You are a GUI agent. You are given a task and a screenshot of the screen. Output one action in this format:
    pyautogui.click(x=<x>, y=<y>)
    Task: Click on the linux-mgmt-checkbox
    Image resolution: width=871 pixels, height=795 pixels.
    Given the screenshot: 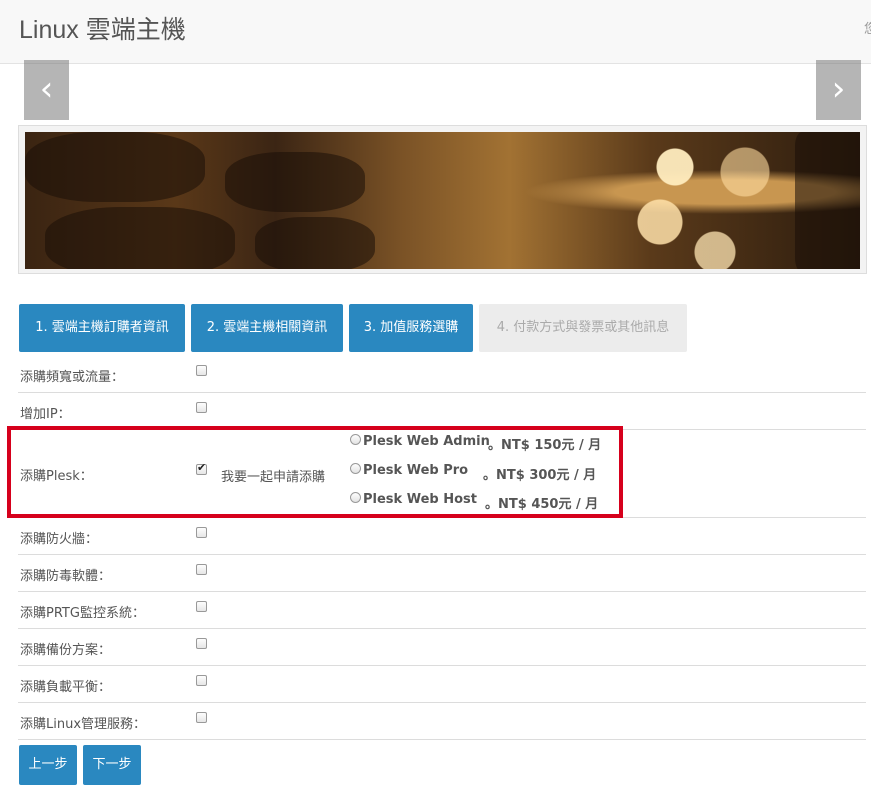 What is the action you would take?
    pyautogui.click(x=201, y=717)
    